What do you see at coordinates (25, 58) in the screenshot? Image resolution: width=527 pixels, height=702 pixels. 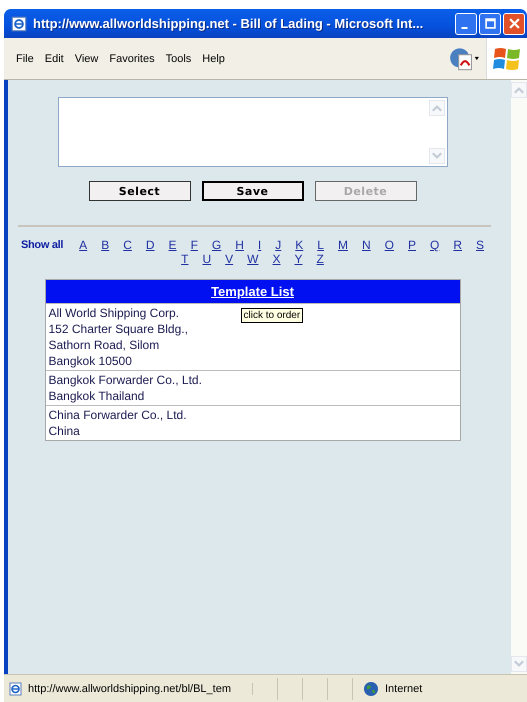 I see `menu-item: File` at bounding box center [25, 58].